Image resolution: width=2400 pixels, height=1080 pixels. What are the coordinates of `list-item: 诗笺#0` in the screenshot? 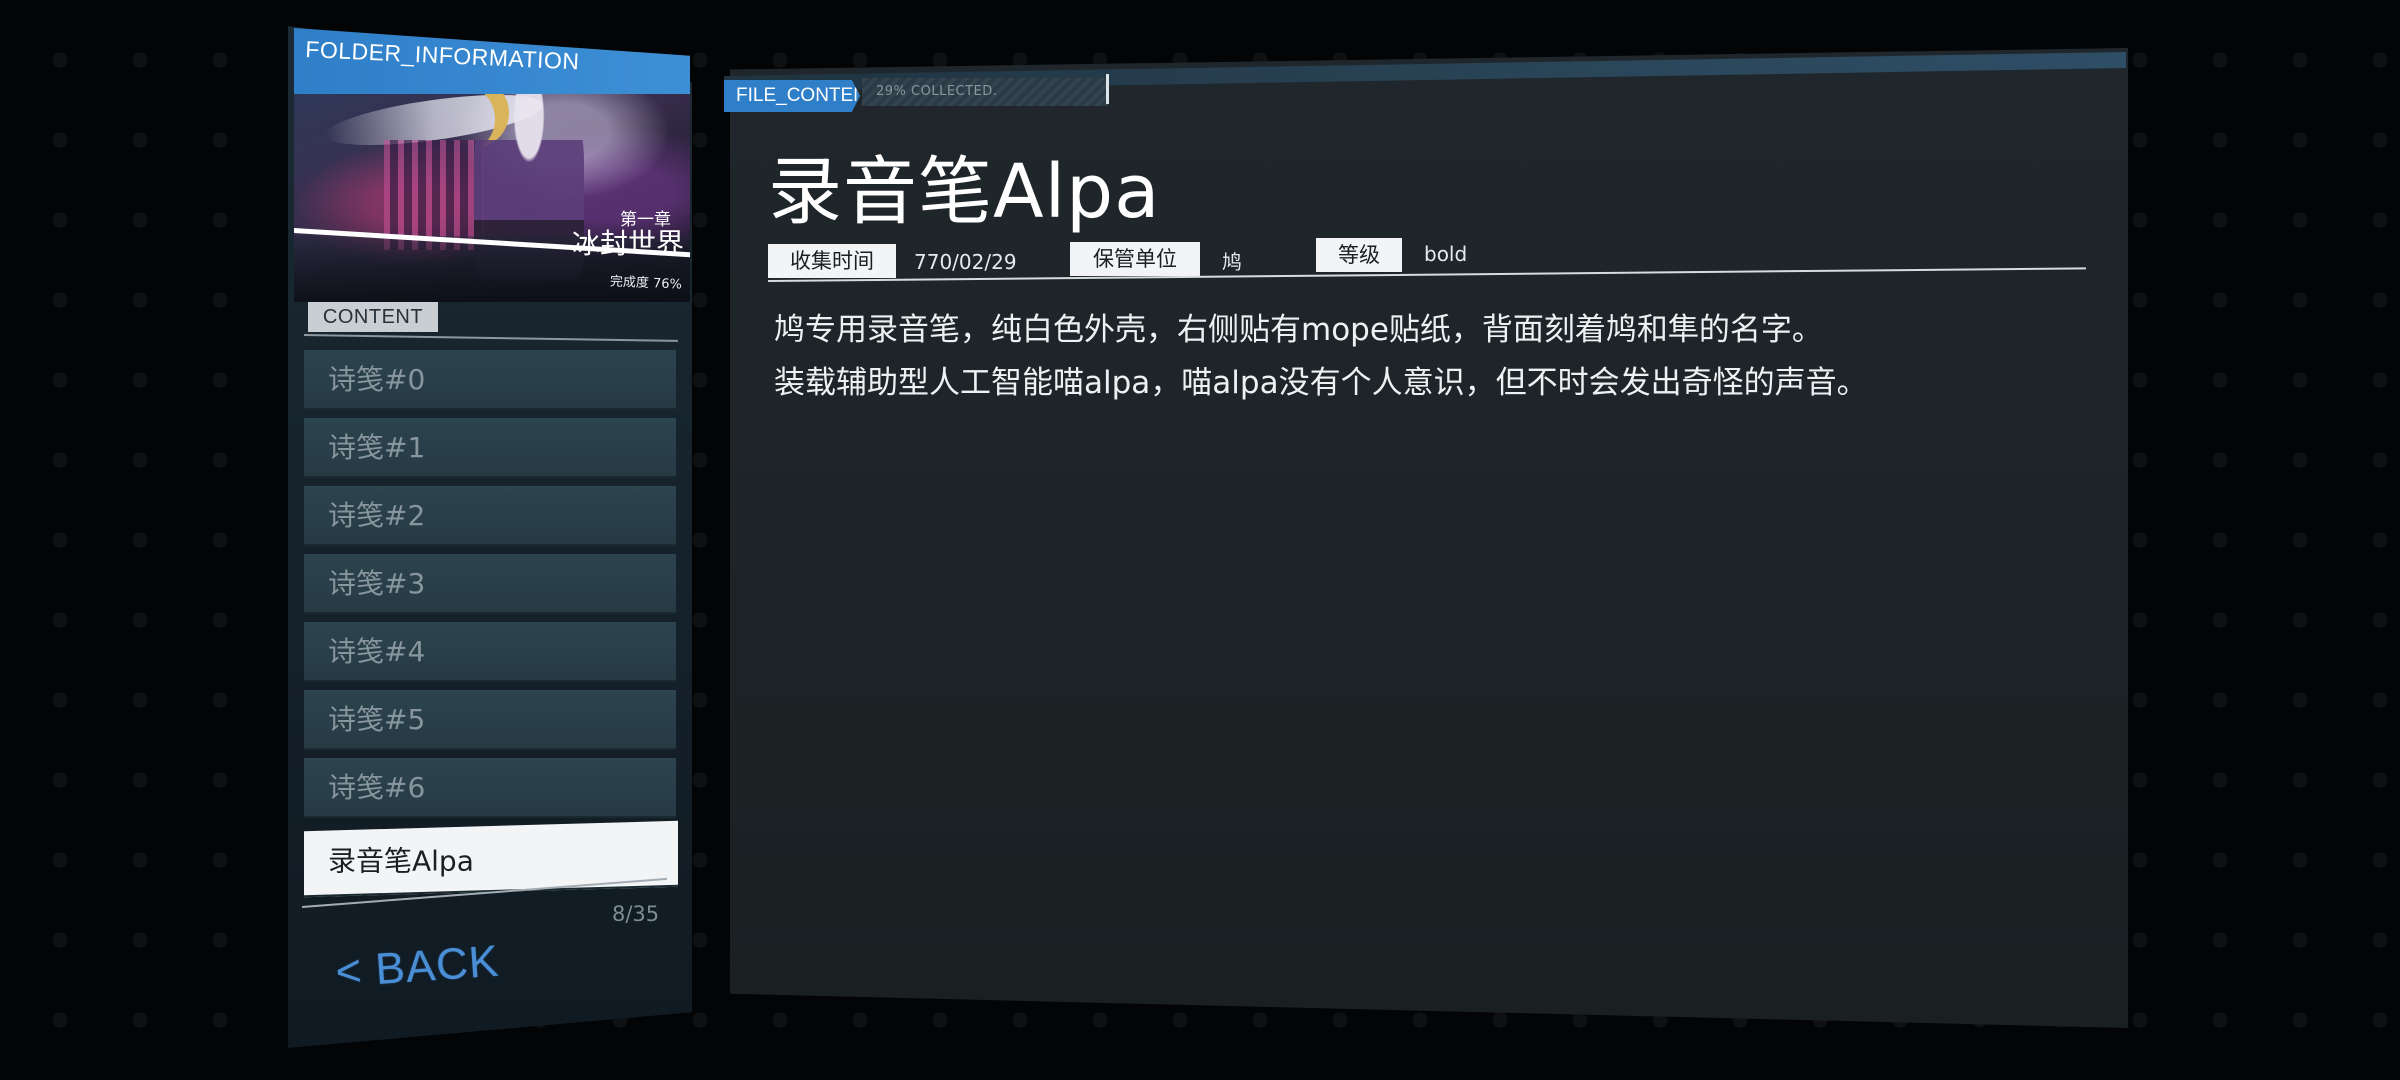 It's located at (490, 380).